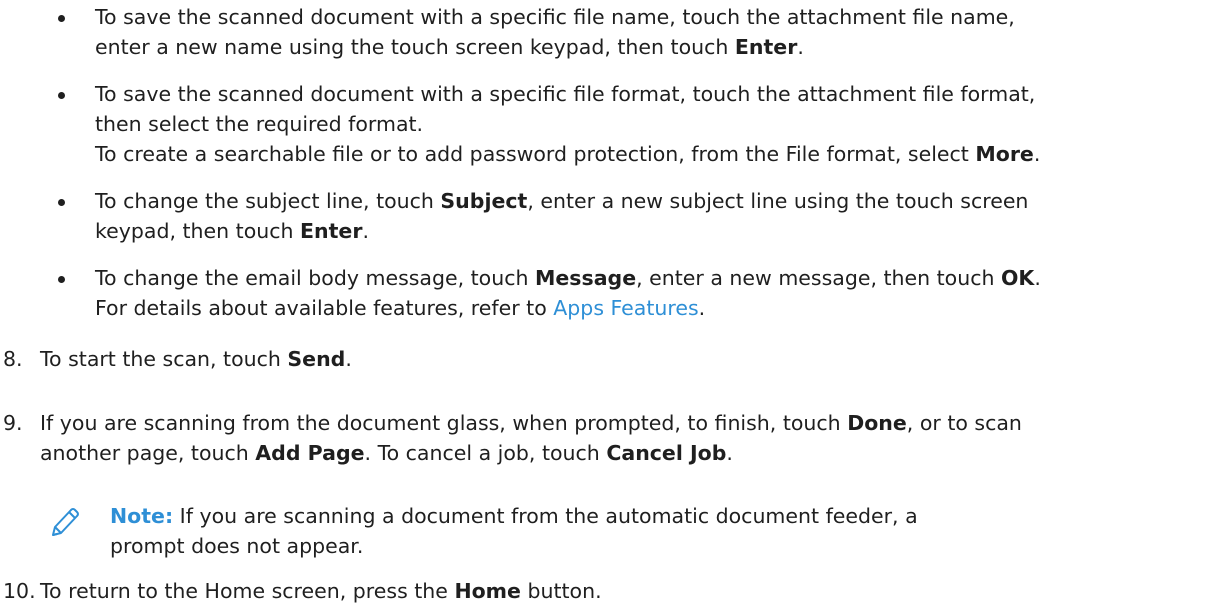 This screenshot has width=1224, height=609. Describe the element at coordinates (268, 201) in the screenshot. I see `text-span: To change the subject line, touch` at that location.